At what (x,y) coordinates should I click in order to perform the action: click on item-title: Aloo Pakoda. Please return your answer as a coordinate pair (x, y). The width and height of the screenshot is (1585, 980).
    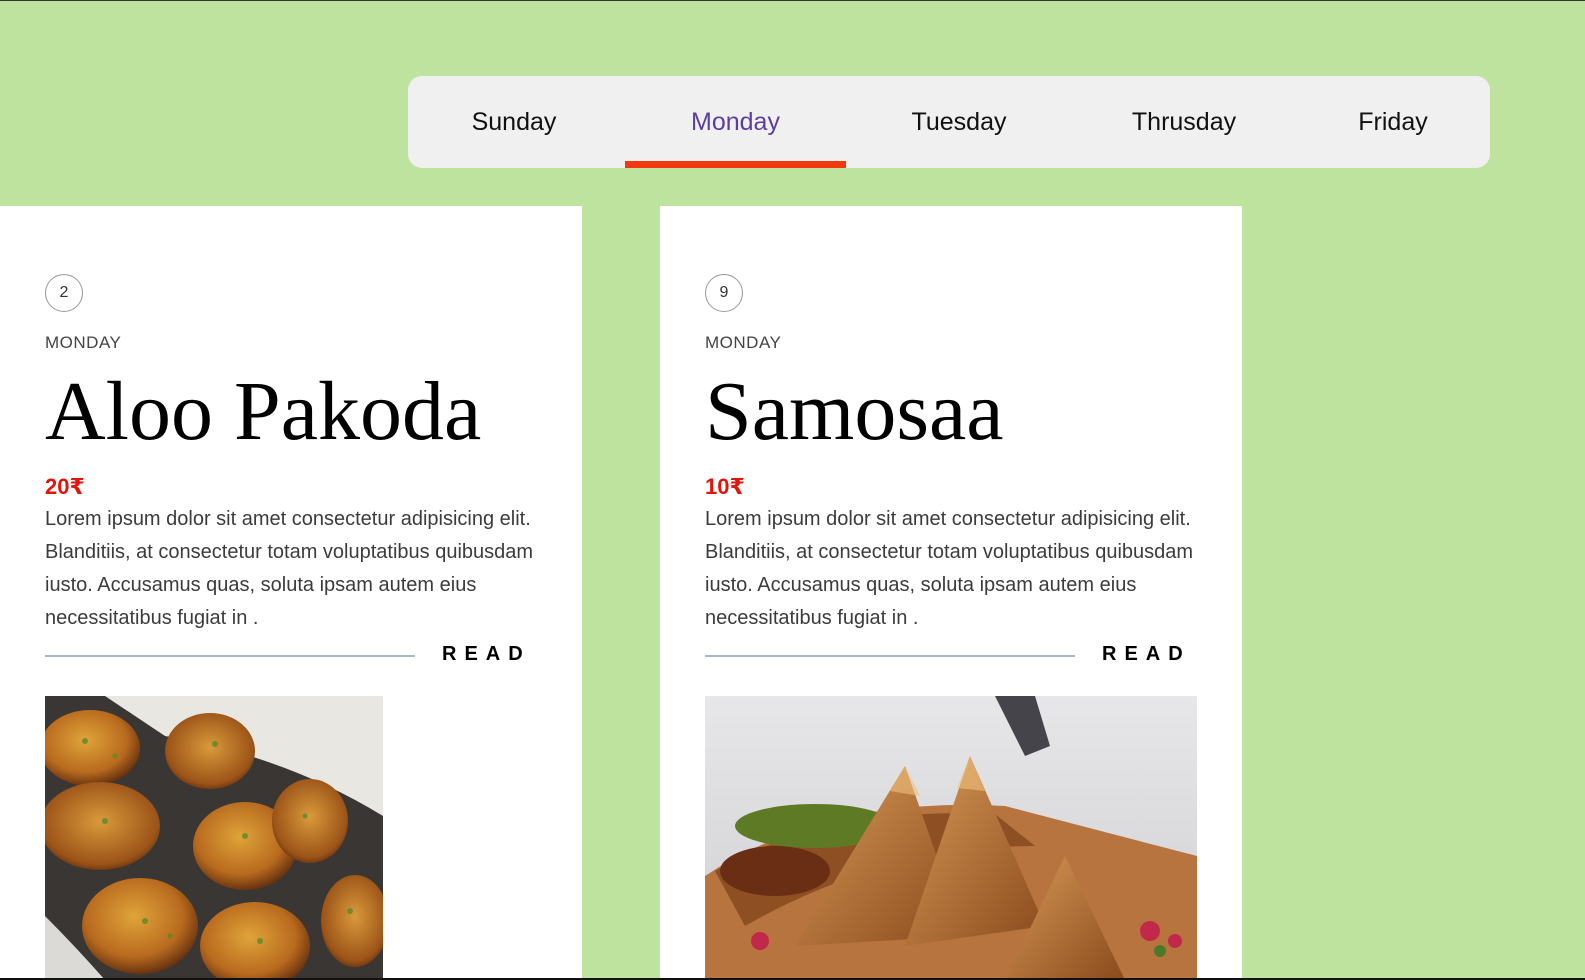
    Looking at the image, I should click on (263, 411).